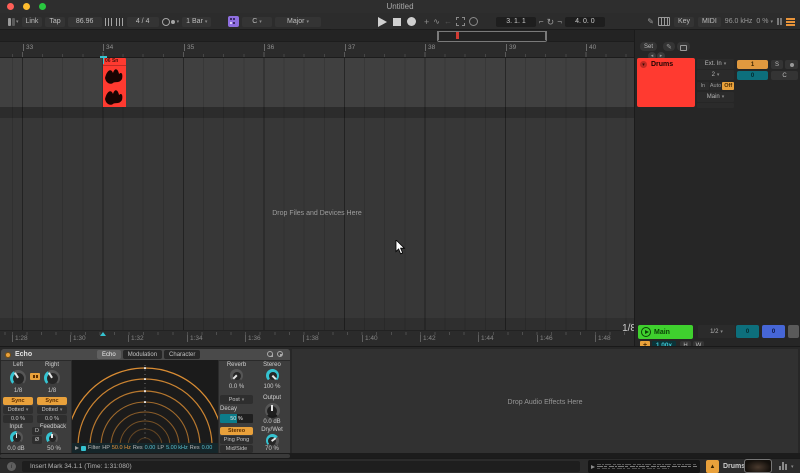 This screenshot has width=800, height=473. I want to click on left-time-knob, so click(18, 378).